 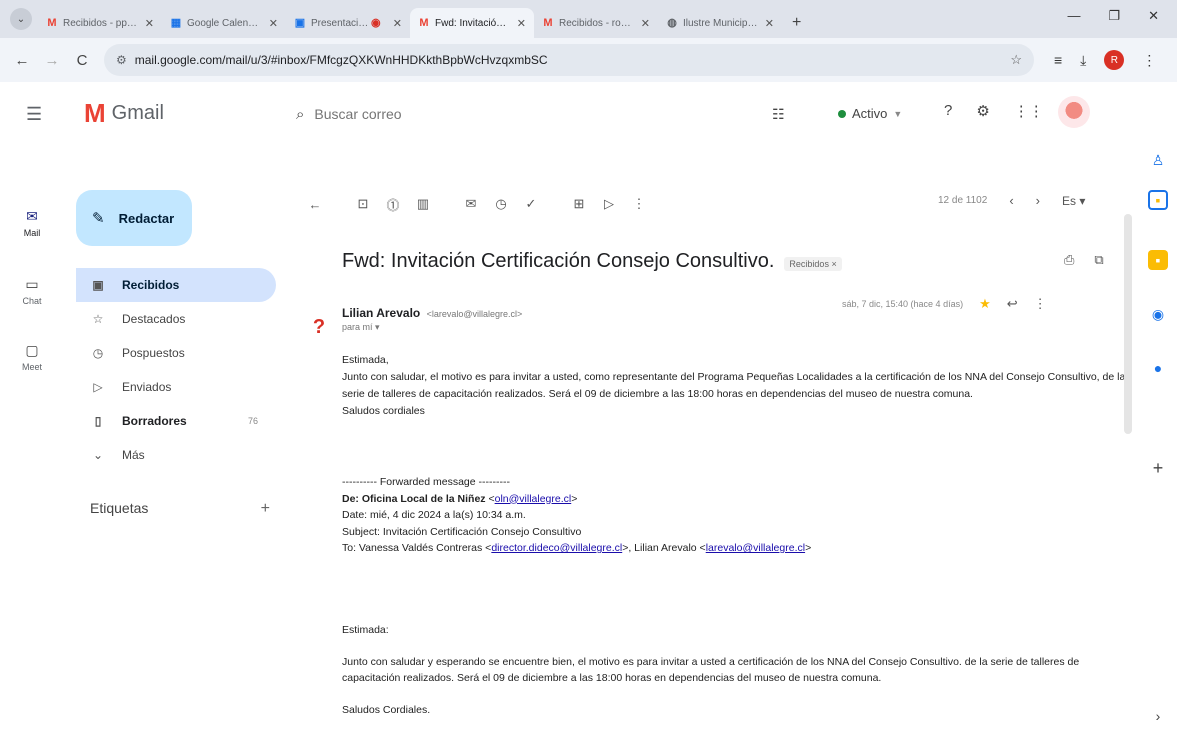 I want to click on sidebar-item-sent: ▷ Enviados, so click(x=176, y=387).